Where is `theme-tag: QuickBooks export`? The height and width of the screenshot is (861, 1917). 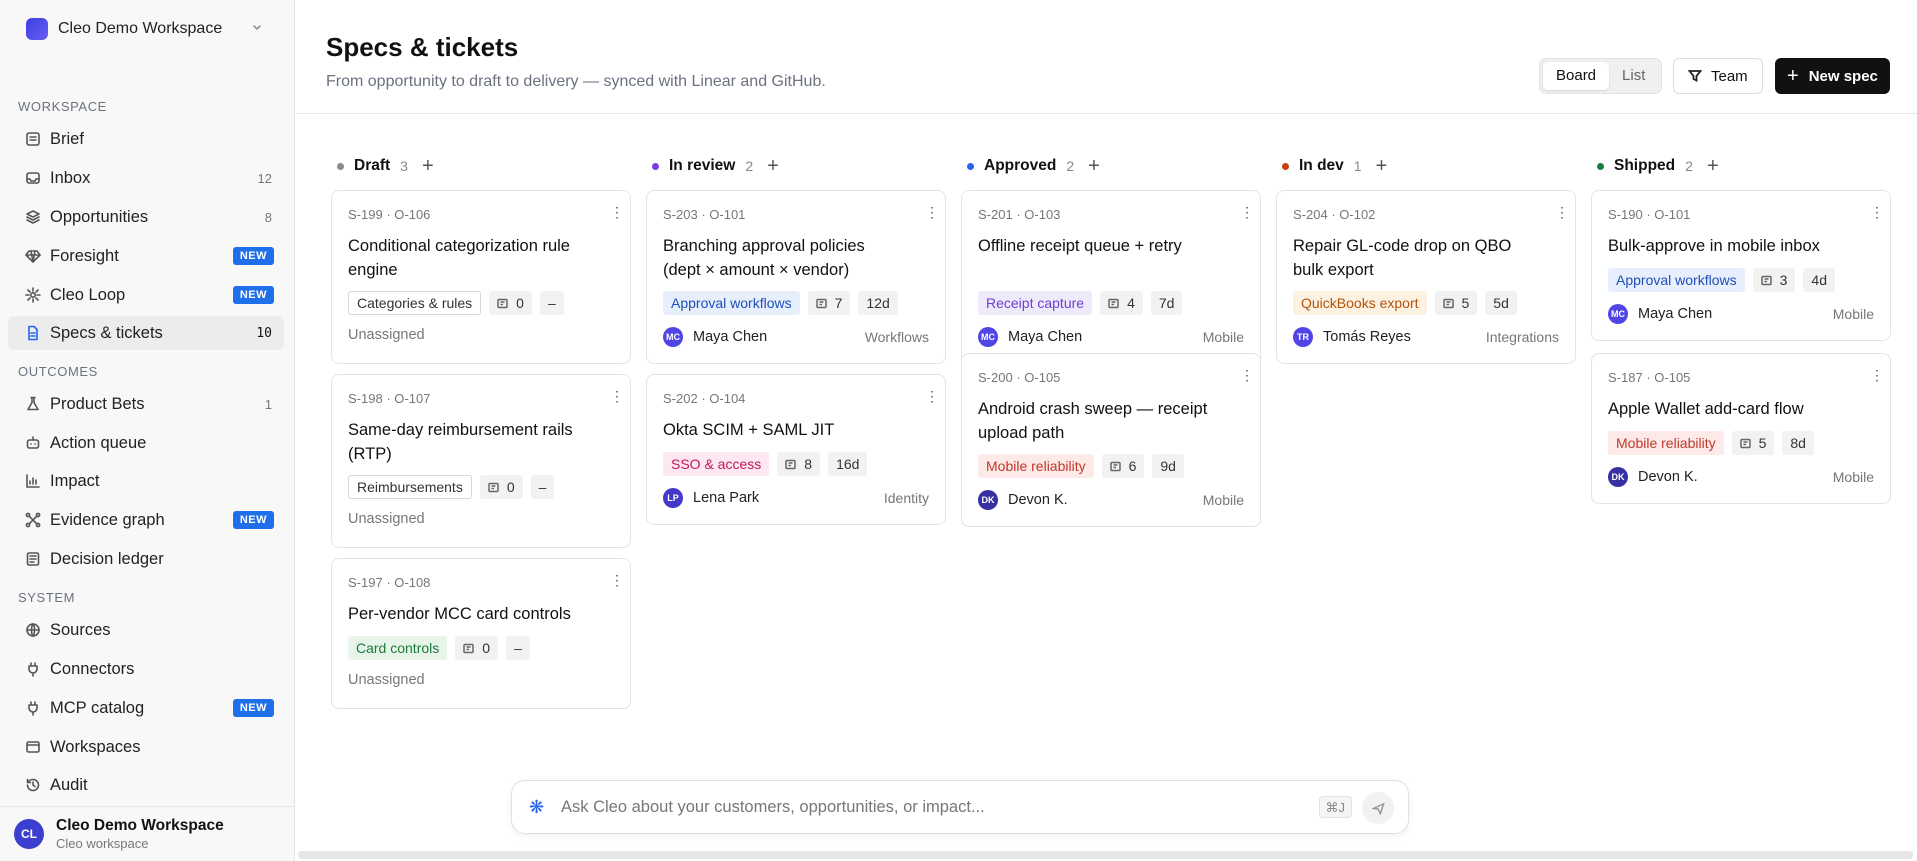 theme-tag: QuickBooks export is located at coordinates (1360, 303).